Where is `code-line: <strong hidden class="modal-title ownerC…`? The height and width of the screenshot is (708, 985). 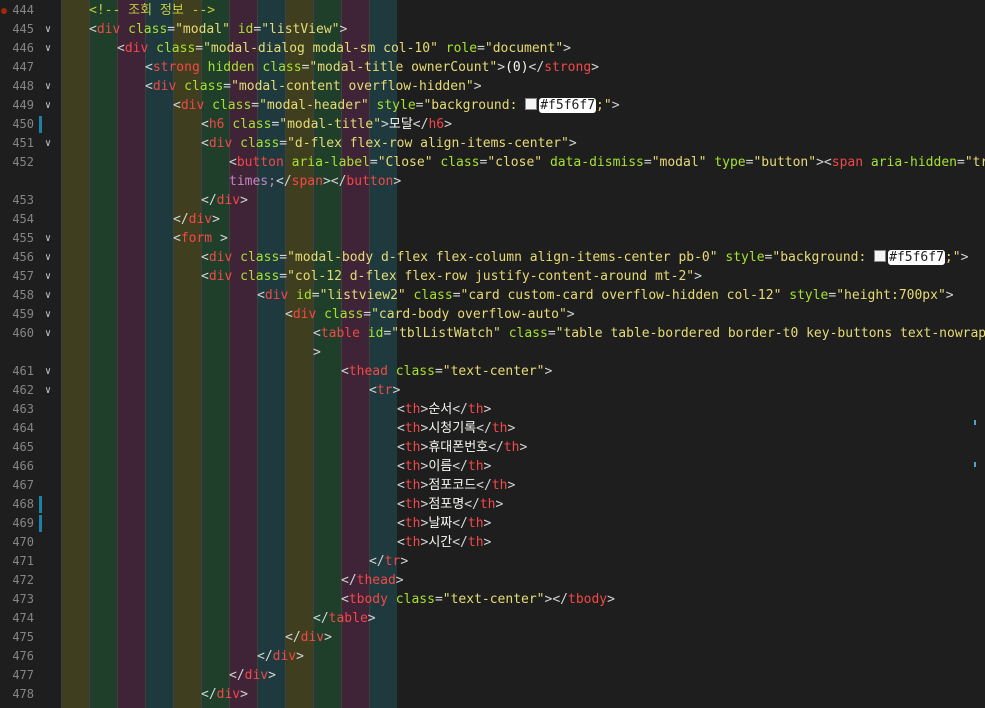
code-line: <strong hidden class="modal-title ownerC… is located at coordinates (372, 67).